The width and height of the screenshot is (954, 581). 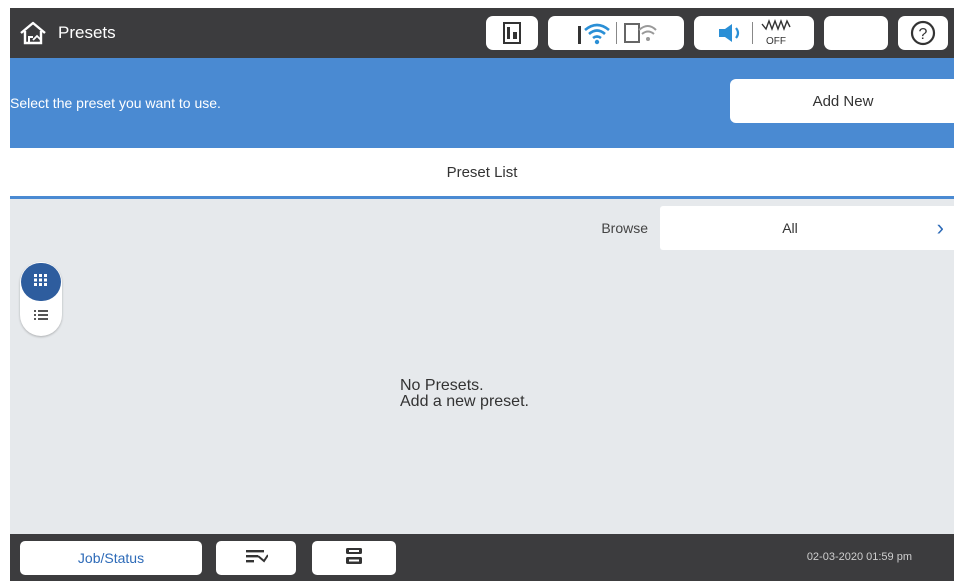 I want to click on home-icon, so click(x=33, y=33).